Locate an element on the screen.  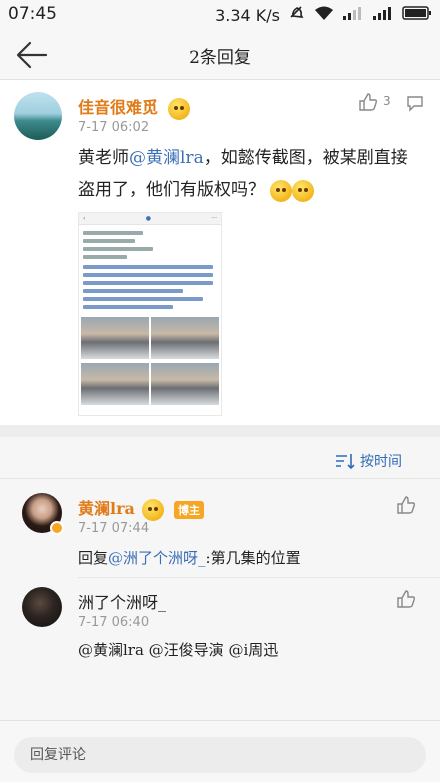
nav-bar: 2条回复 is located at coordinates (220, 55).